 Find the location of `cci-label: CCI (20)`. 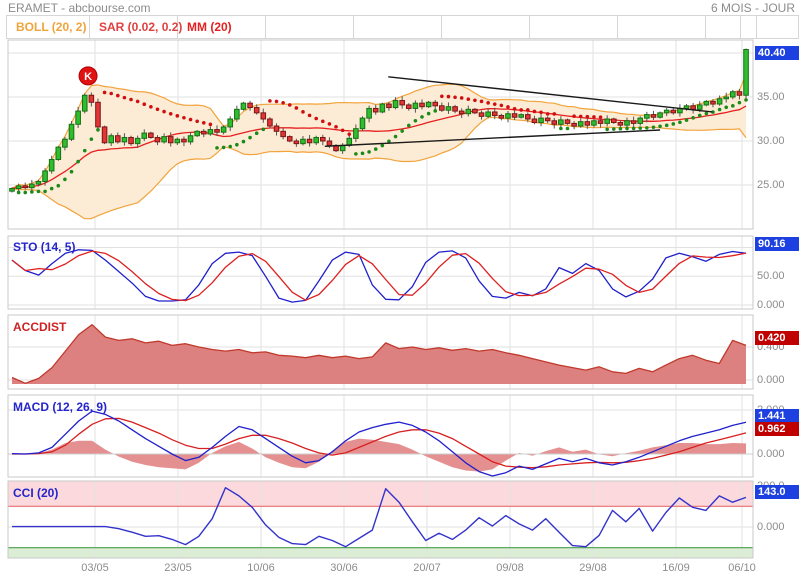

cci-label: CCI (20) is located at coordinates (36, 493).